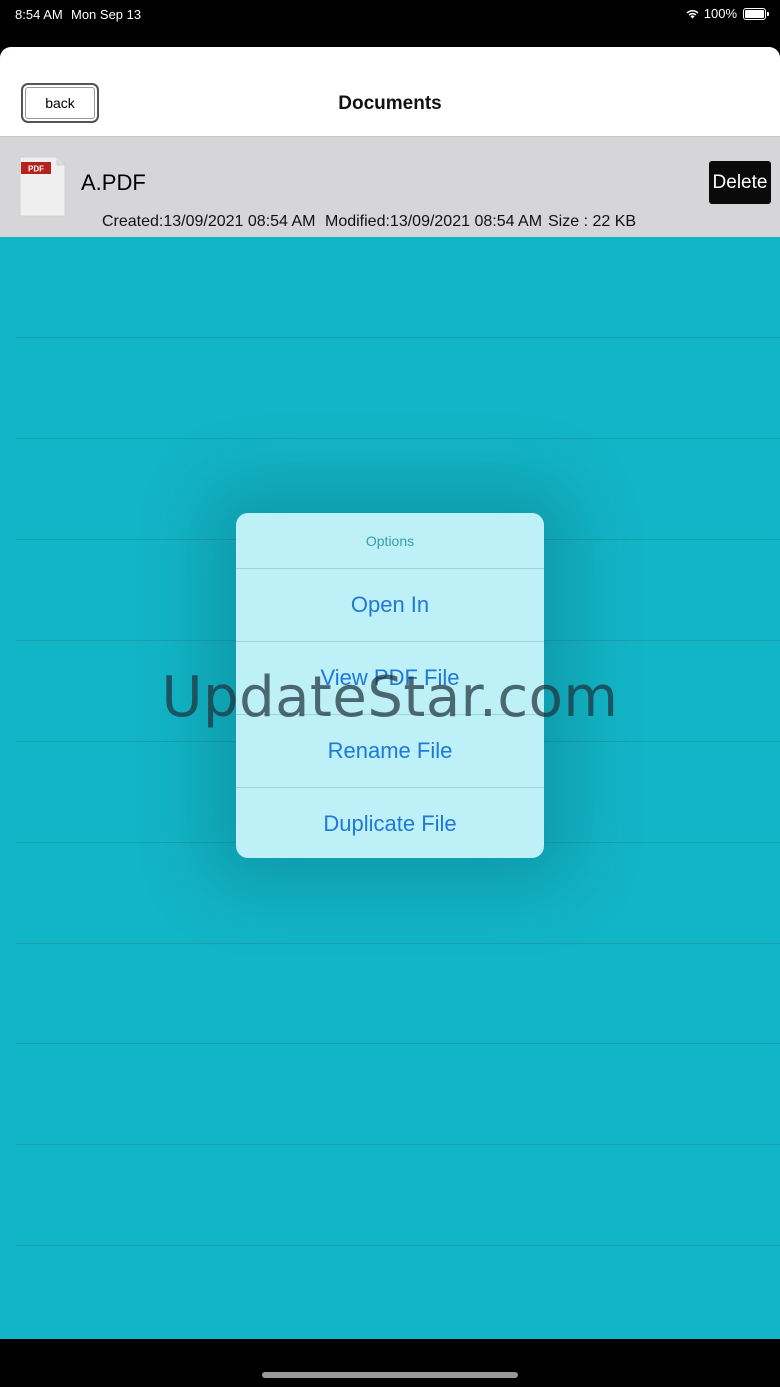 This screenshot has width=780, height=1387. What do you see at coordinates (390, 1375) in the screenshot?
I see `home-indicator` at bounding box center [390, 1375].